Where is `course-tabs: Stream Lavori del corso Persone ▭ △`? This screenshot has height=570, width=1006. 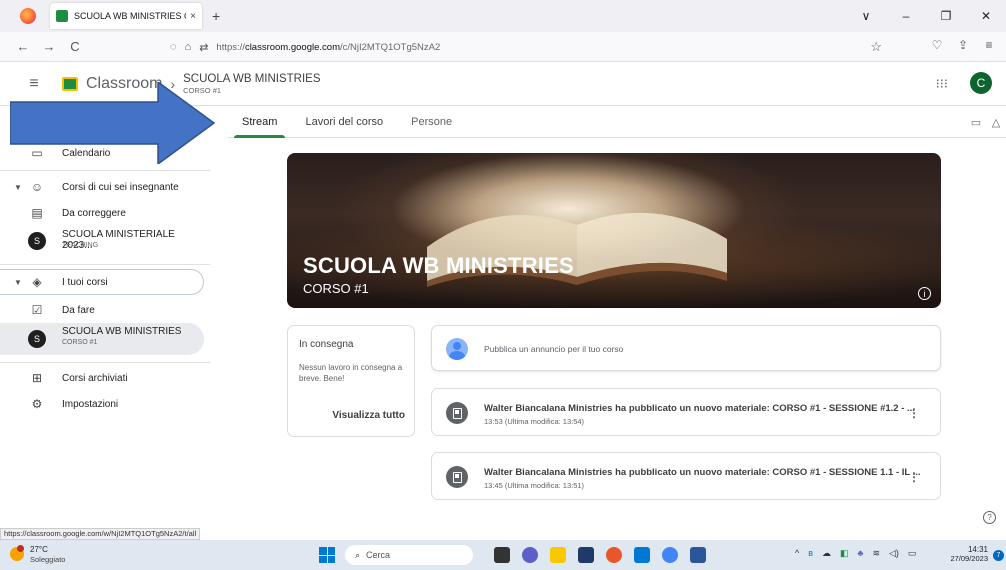 course-tabs: Stream Lavori del corso Persone ▭ △ is located at coordinates (617, 122).